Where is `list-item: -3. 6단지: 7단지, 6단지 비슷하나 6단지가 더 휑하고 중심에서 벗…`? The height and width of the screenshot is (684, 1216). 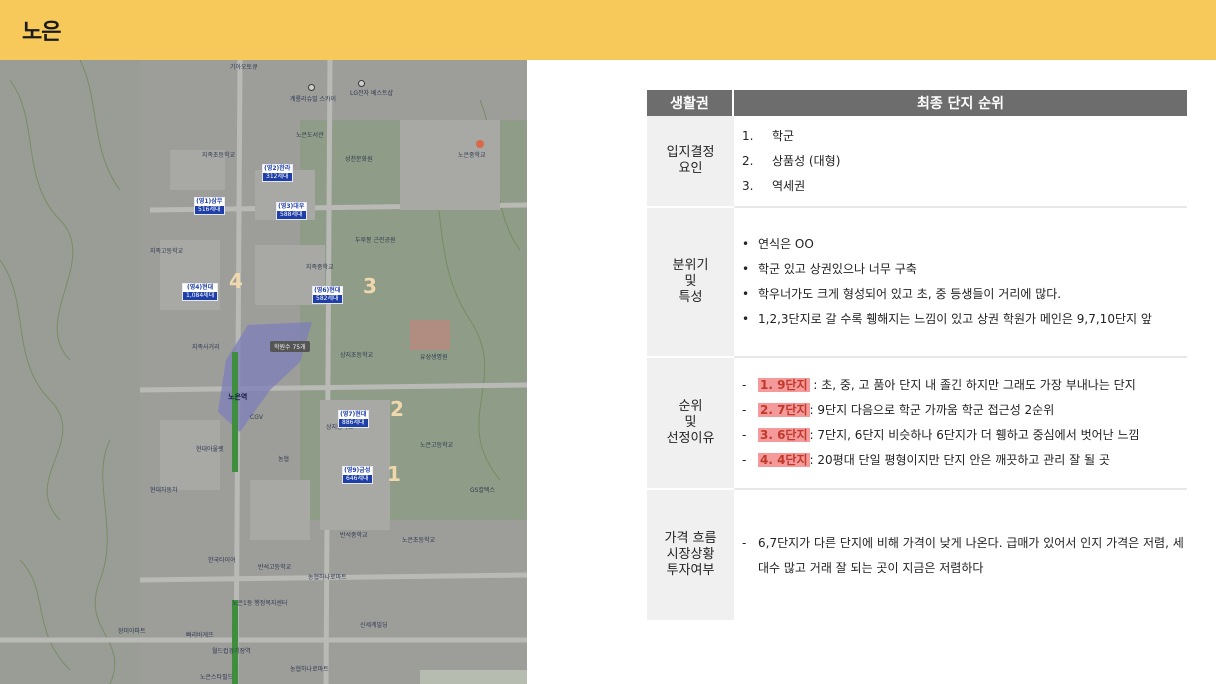
list-item: -3. 6단지: 7단지, 6단지 비슷하나 6단지가 더 휑하고 중심에서 벗… is located at coordinates (941, 435).